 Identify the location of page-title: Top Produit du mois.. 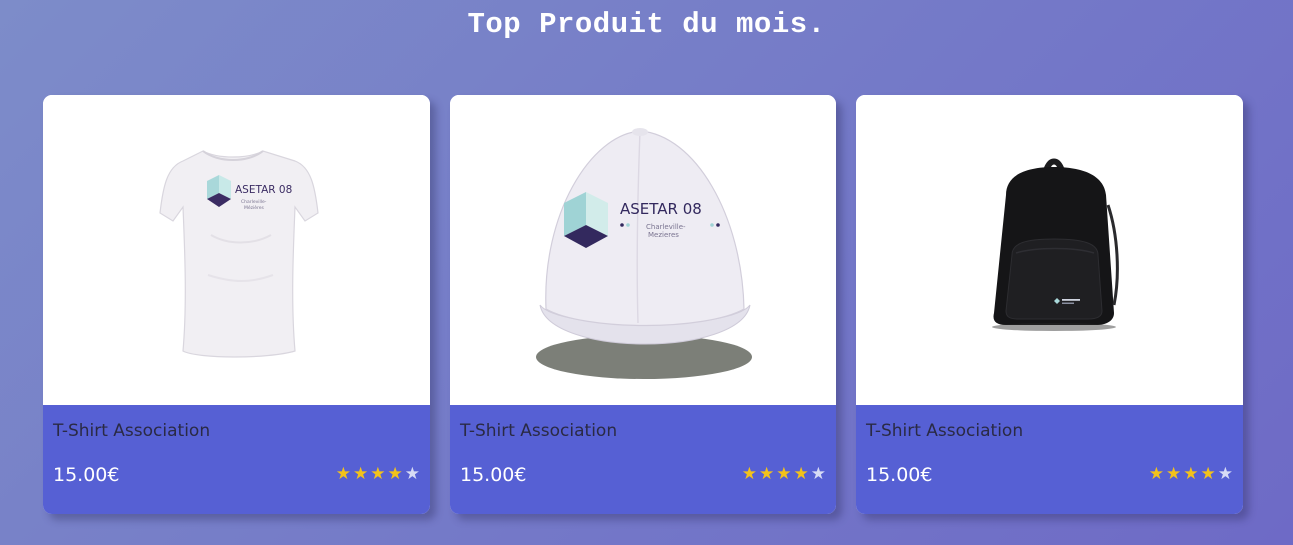
(646, 24).